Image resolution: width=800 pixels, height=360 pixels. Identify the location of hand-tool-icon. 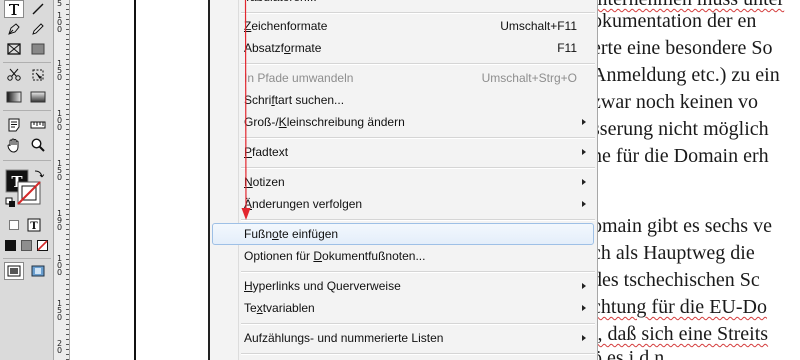
(14, 145).